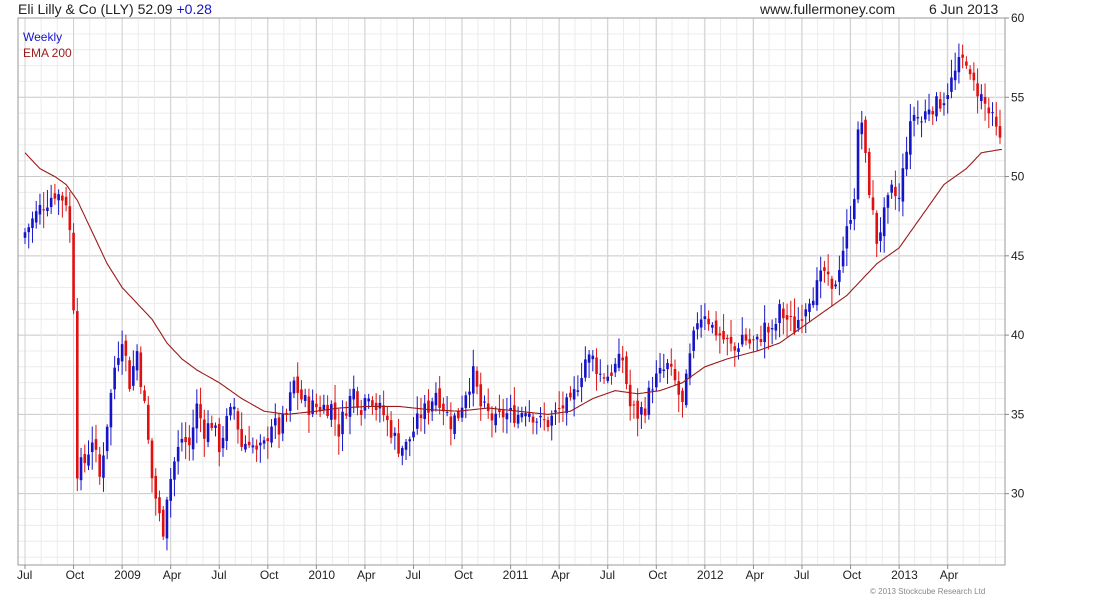  I want to click on y-tick-label: 35, so click(1018, 414).